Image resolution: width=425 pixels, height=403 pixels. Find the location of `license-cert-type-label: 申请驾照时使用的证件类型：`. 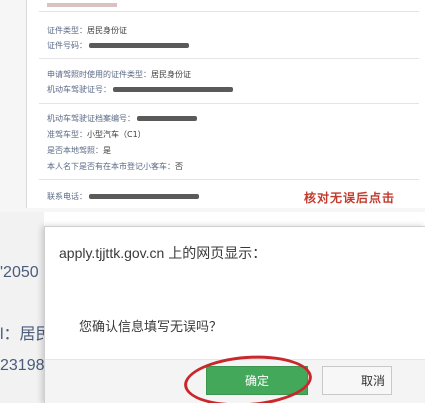

license-cert-type-label: 申请驾照时使用的证件类型： is located at coordinates (99, 74).